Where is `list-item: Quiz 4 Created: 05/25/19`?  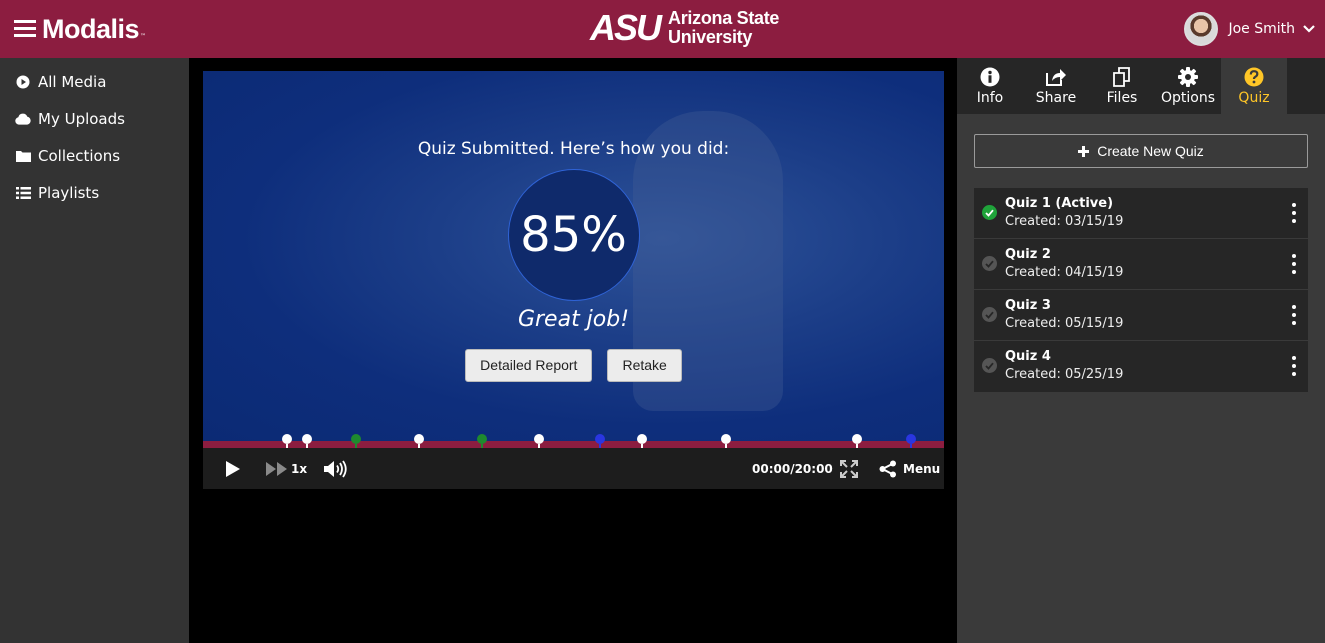 list-item: Quiz 4 Created: 05/25/19 is located at coordinates (1141, 366).